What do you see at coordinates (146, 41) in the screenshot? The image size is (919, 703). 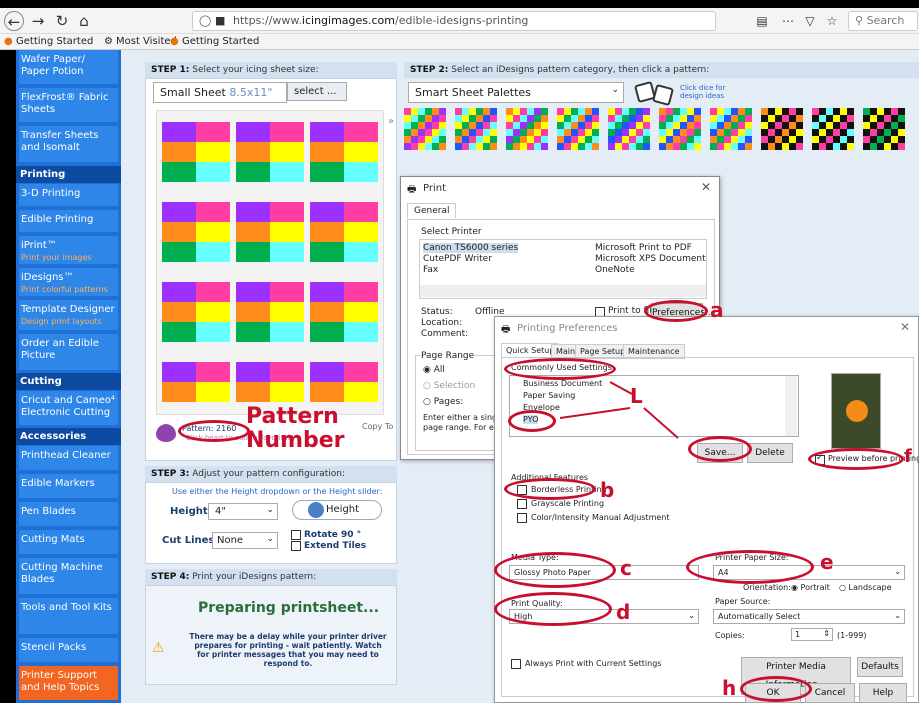 I see `bookmark-most-visited: Most Visited` at bounding box center [146, 41].